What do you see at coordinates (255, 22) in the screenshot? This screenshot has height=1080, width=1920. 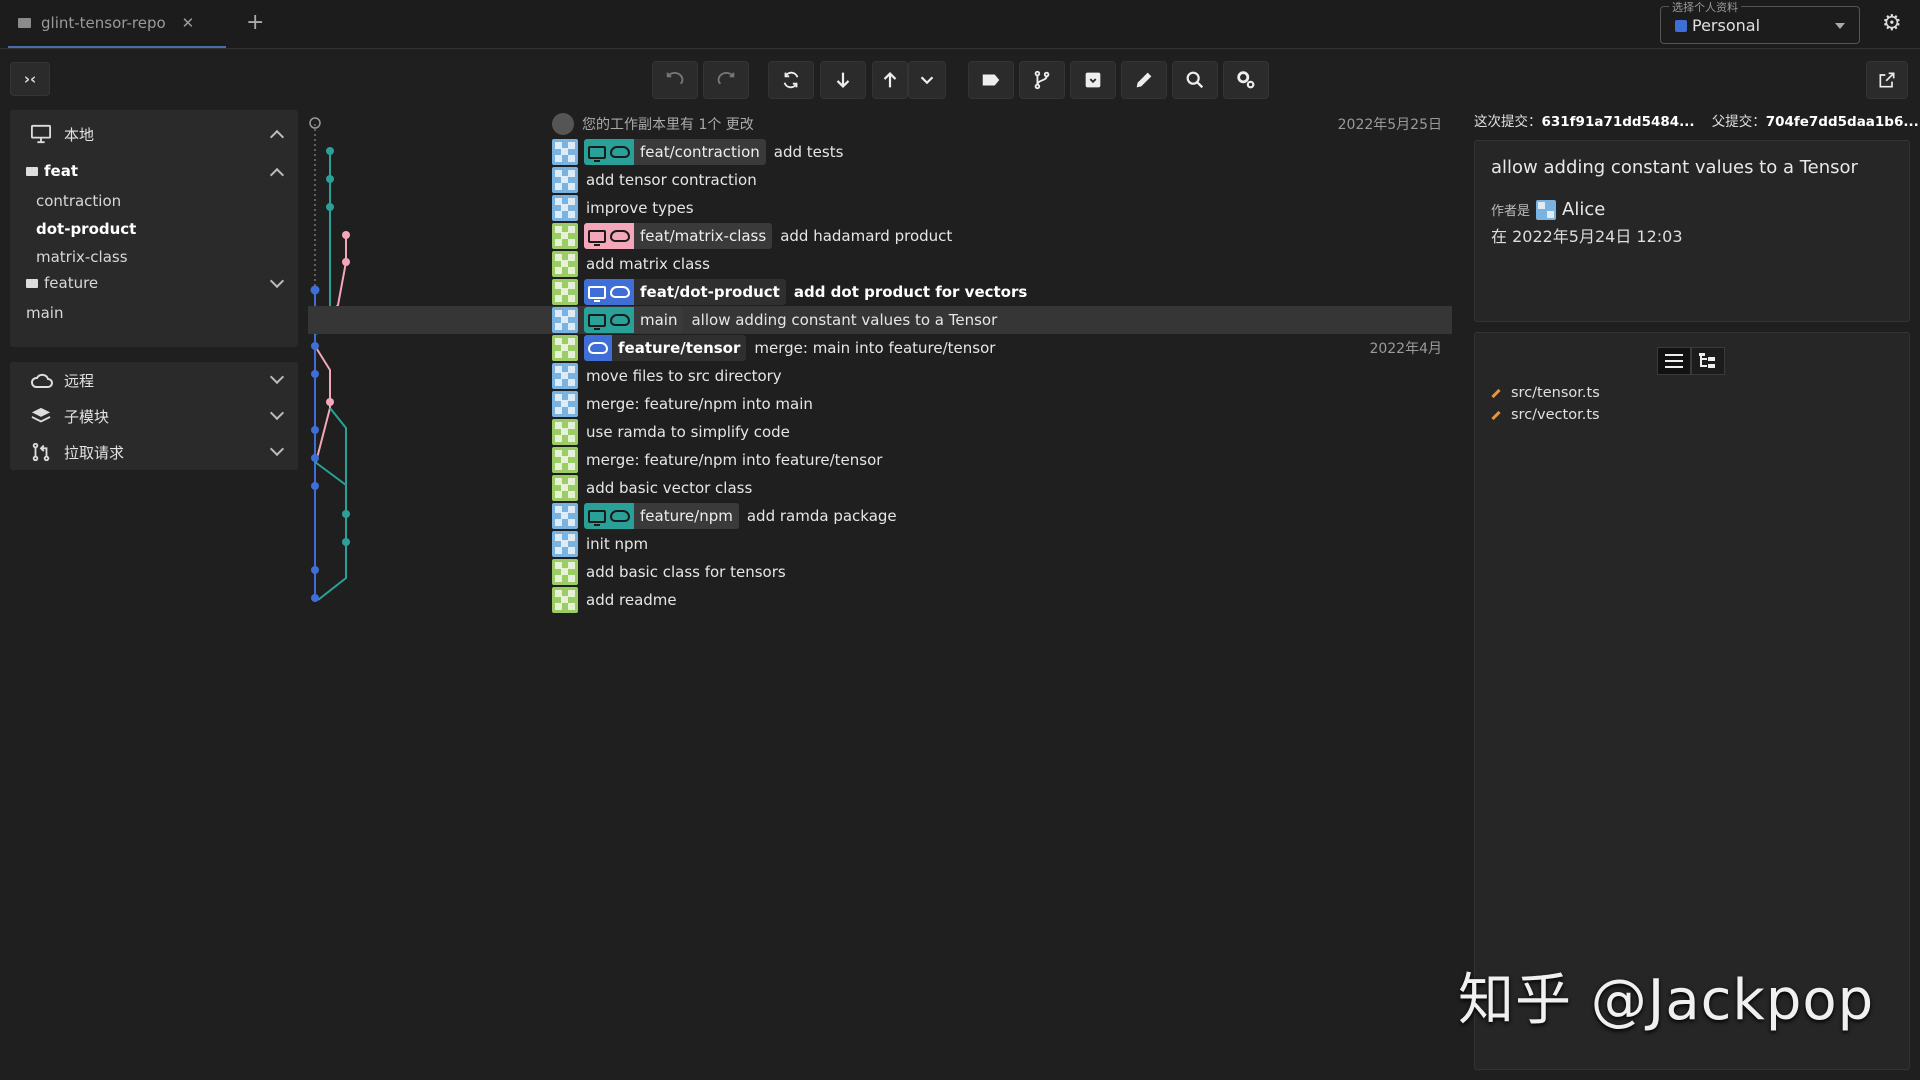 I see `new-tab-button: +` at bounding box center [255, 22].